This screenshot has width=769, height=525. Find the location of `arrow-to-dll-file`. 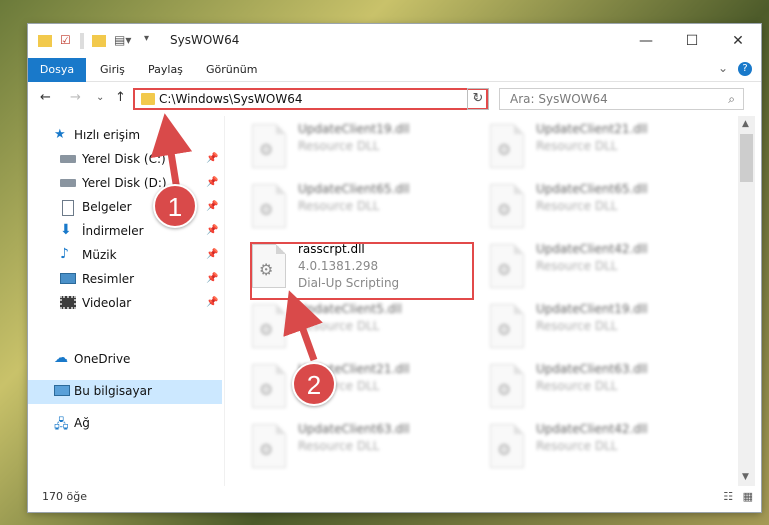

arrow-to-dll-file is located at coordinates (303, 326).